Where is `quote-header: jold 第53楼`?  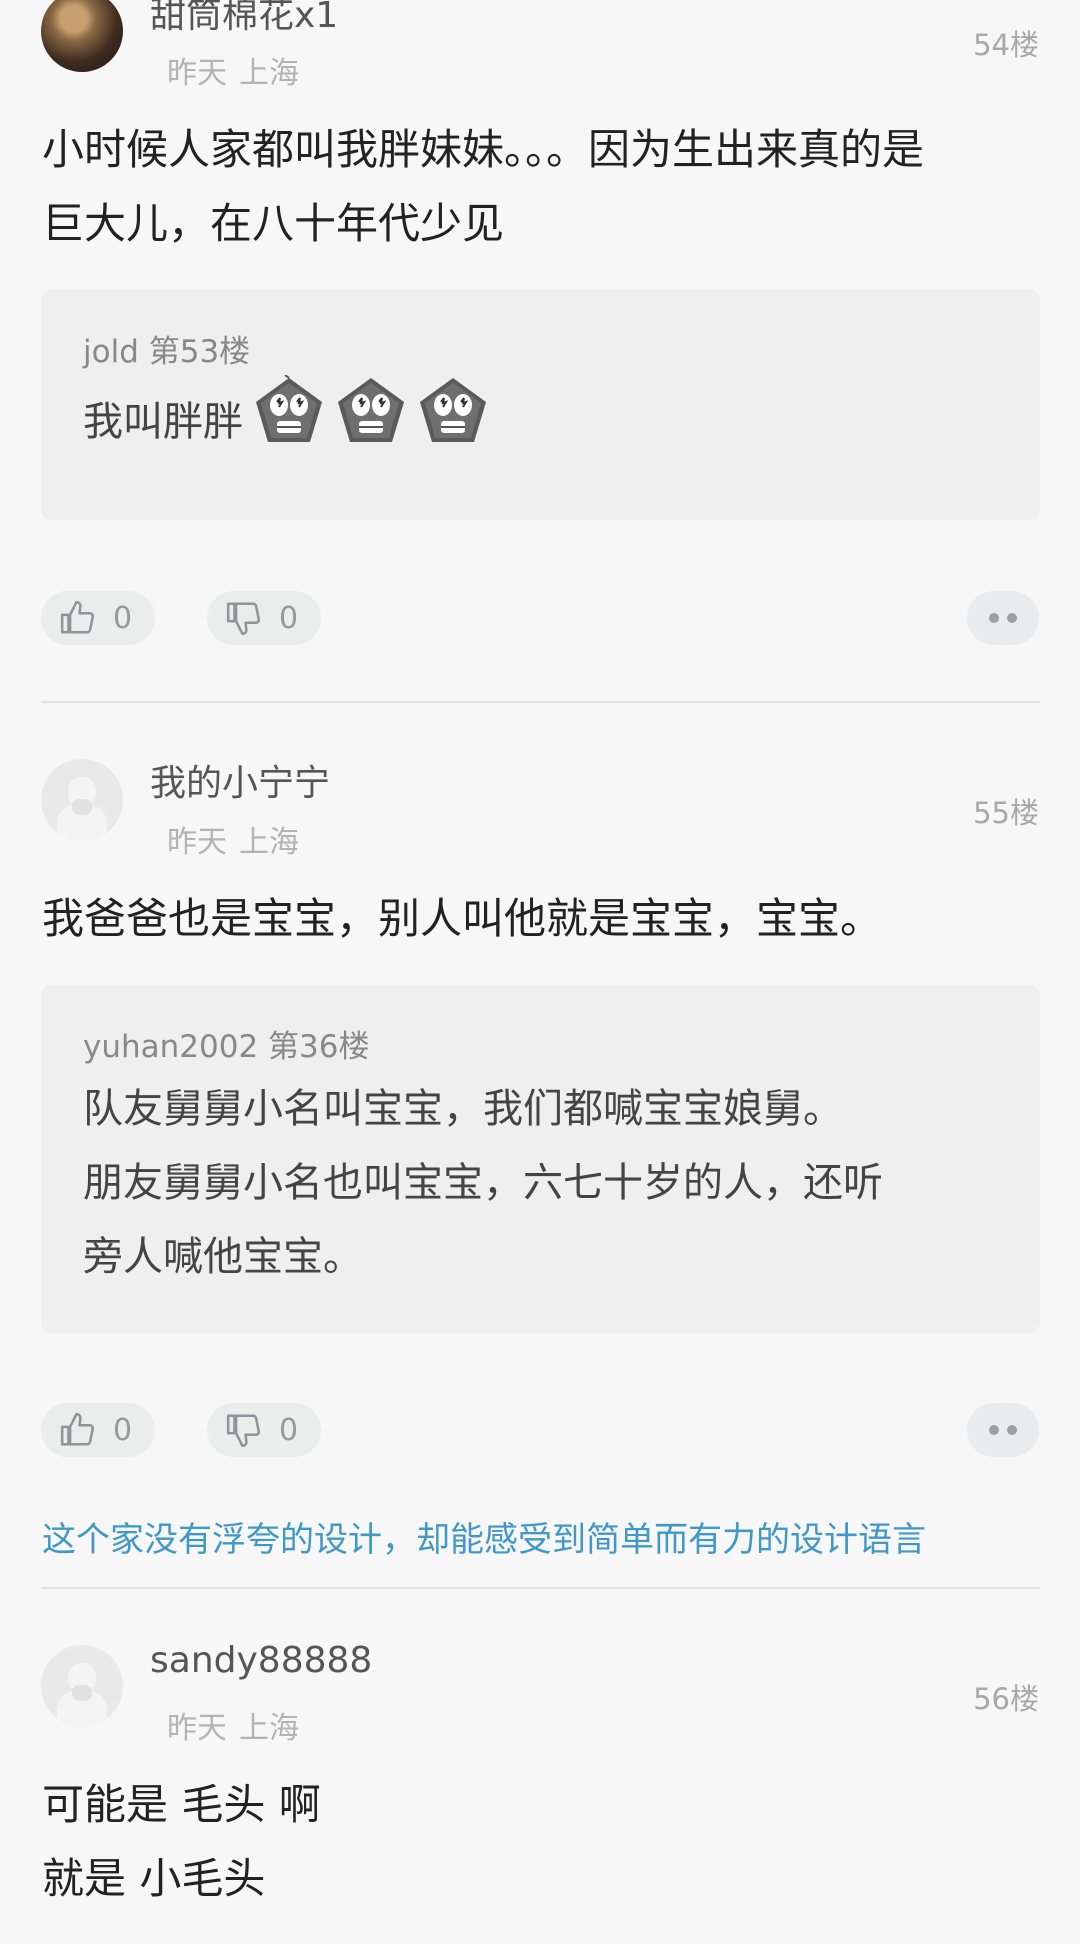 quote-header: jold 第53楼 is located at coordinates (166, 348).